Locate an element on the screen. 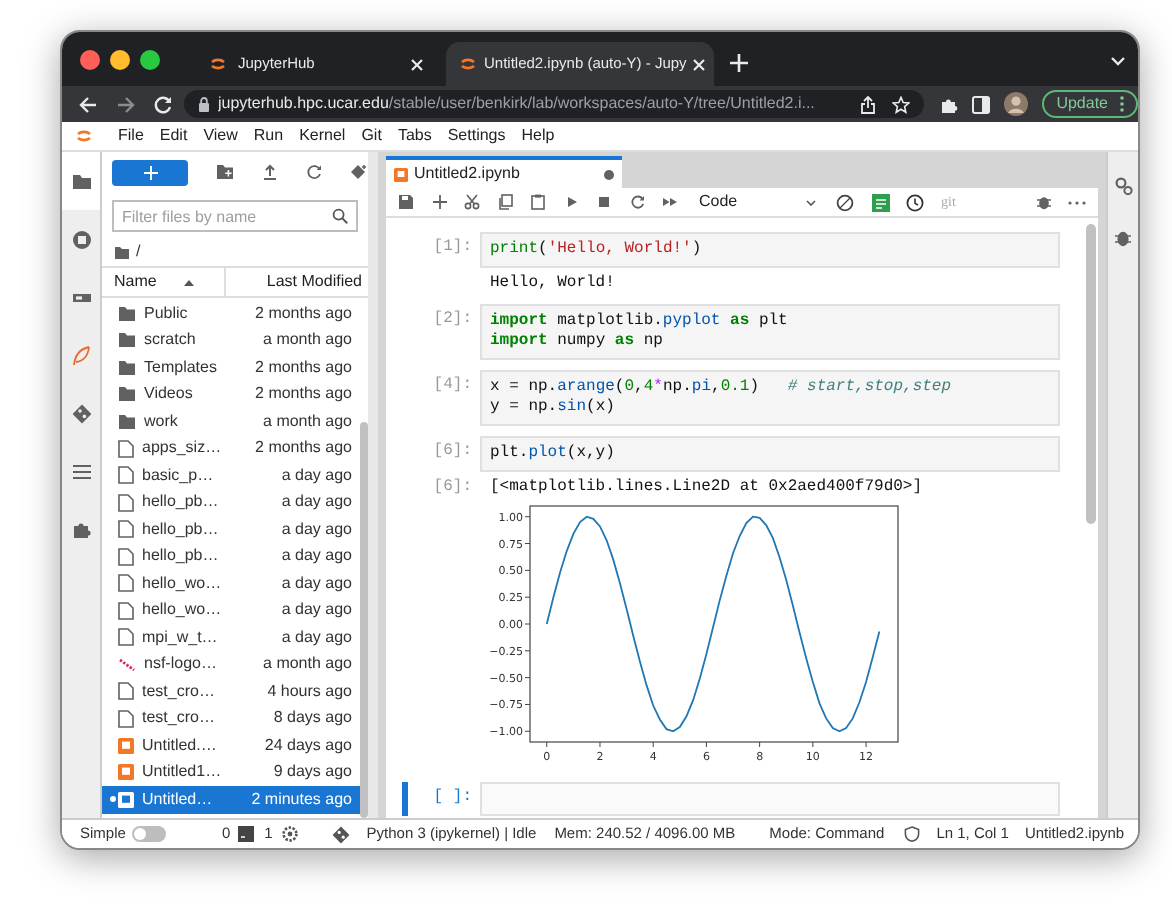 The image size is (1172, 910). output-text: Hello, World! is located at coordinates (551, 284).